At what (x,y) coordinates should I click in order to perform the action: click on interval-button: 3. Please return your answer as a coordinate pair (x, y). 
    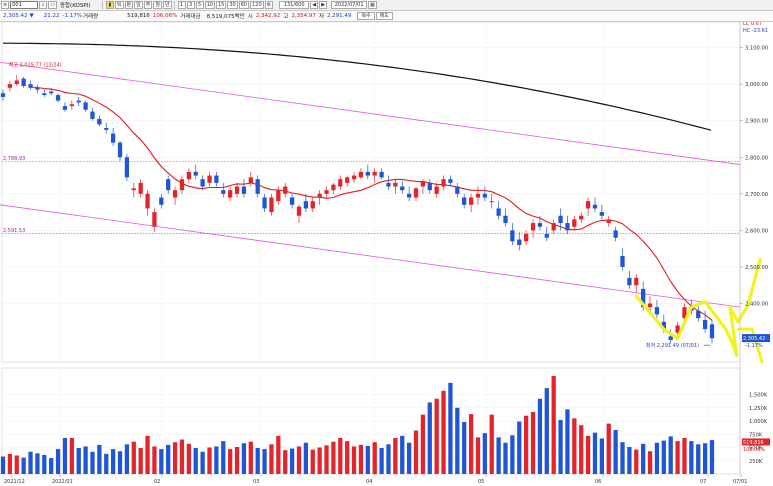
    Looking at the image, I should click on (190, 5).